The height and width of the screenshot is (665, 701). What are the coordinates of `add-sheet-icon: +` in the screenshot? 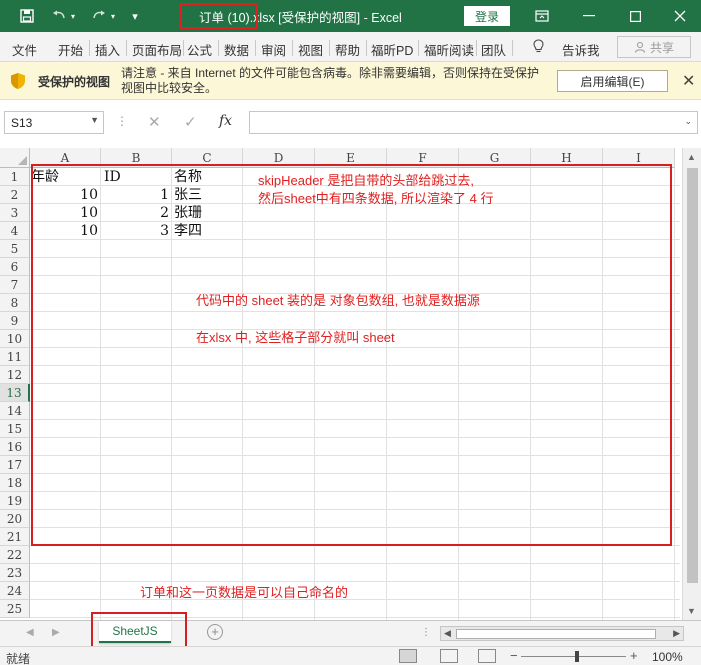 It's located at (215, 632).